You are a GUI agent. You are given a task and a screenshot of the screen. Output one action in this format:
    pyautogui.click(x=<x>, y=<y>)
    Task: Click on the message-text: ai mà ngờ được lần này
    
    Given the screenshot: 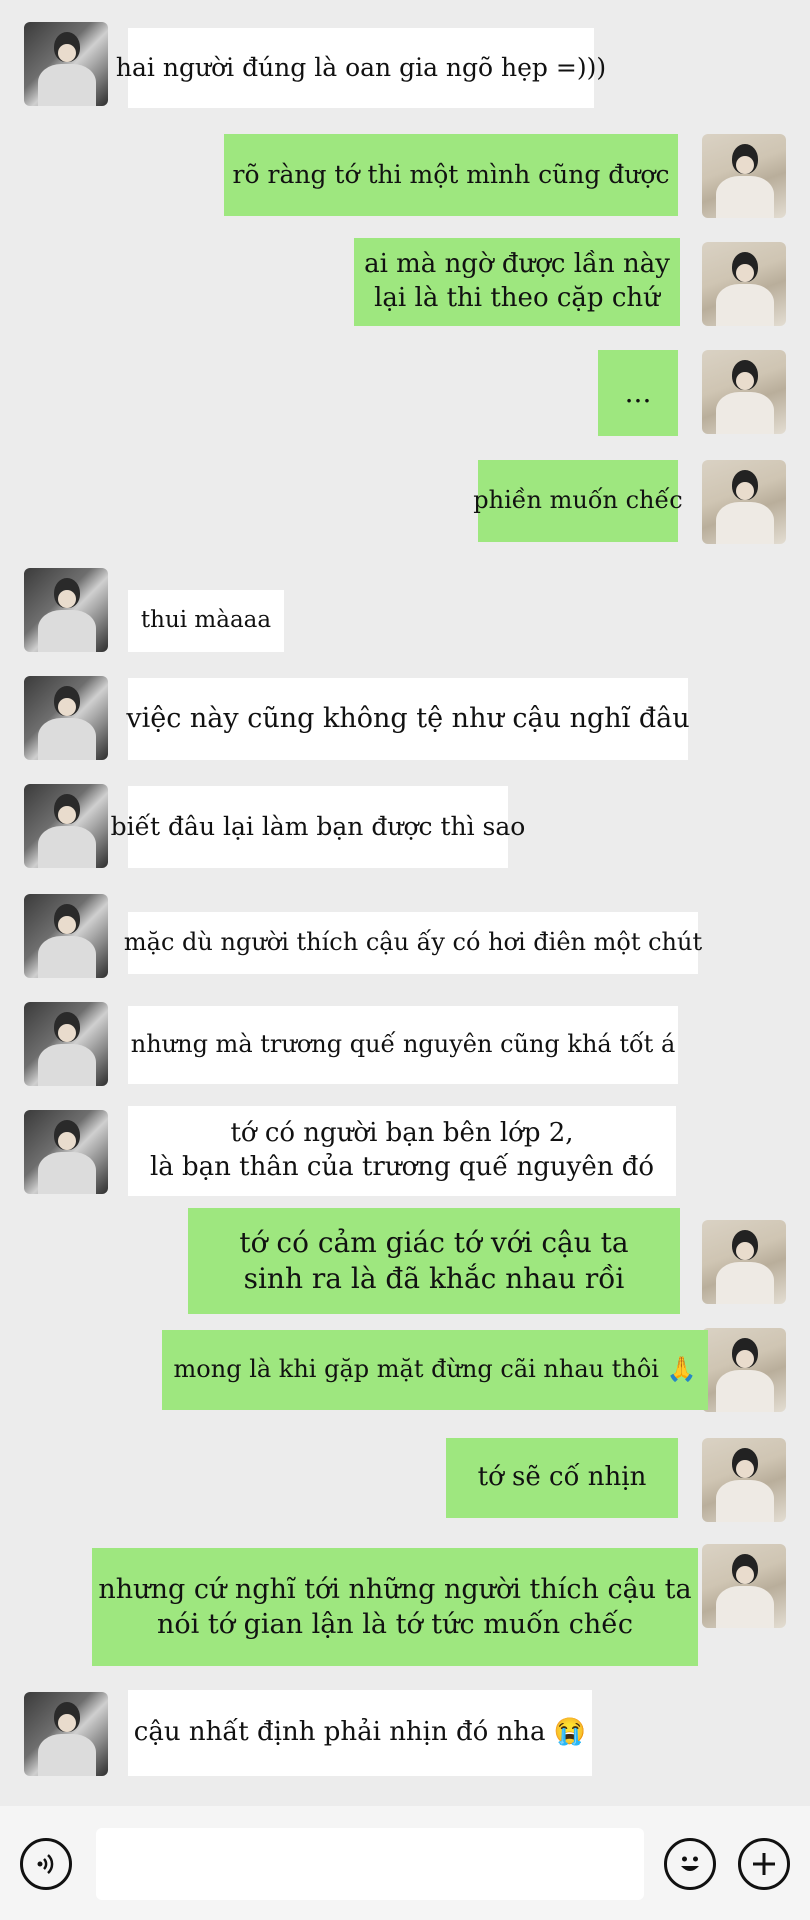 What is the action you would take?
    pyautogui.click(x=517, y=264)
    